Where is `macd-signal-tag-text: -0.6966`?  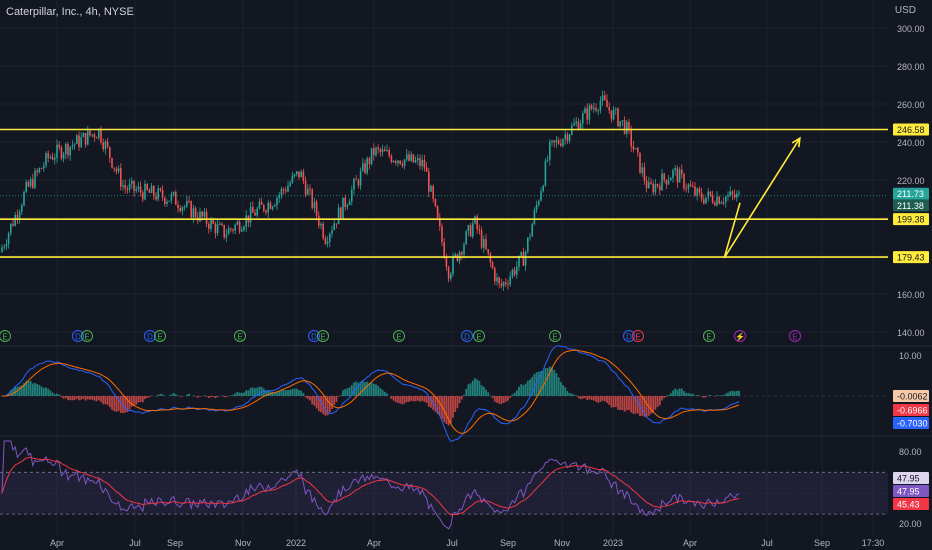
macd-signal-tag-text: -0.6966 is located at coordinates (912, 411).